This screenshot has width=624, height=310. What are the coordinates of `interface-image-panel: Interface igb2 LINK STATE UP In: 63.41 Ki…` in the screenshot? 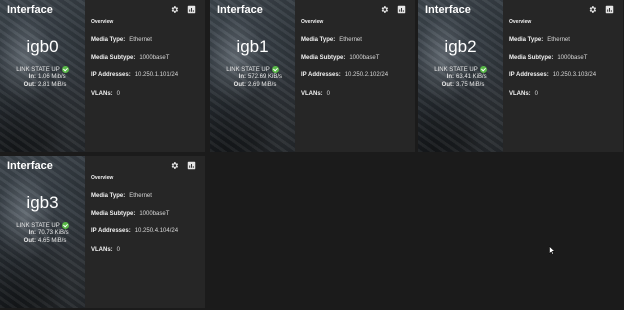 It's located at (460, 76).